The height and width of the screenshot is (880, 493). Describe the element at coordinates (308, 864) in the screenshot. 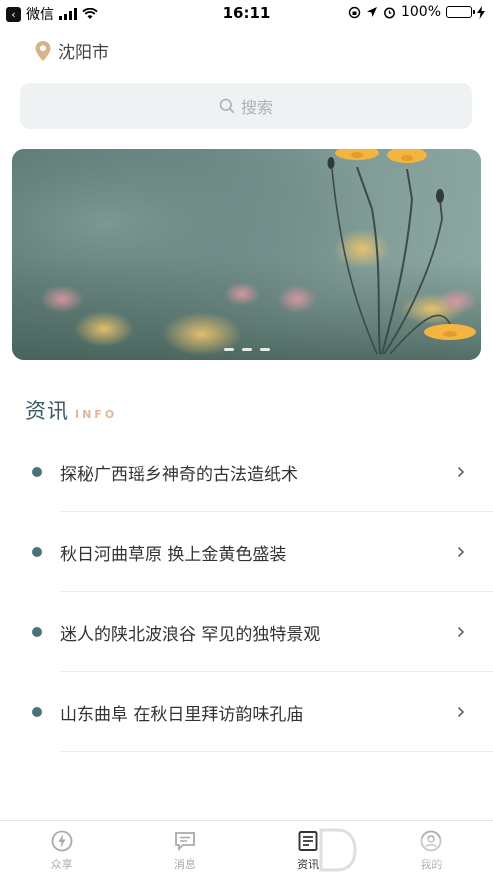

I see `tab-label: 资讯` at that location.